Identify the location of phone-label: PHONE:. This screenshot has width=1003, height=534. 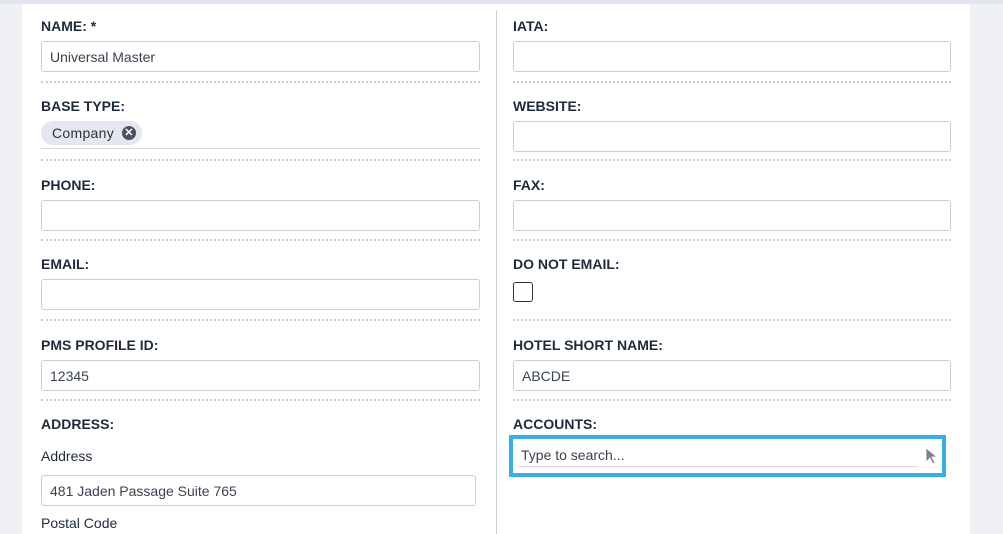
(68, 185).